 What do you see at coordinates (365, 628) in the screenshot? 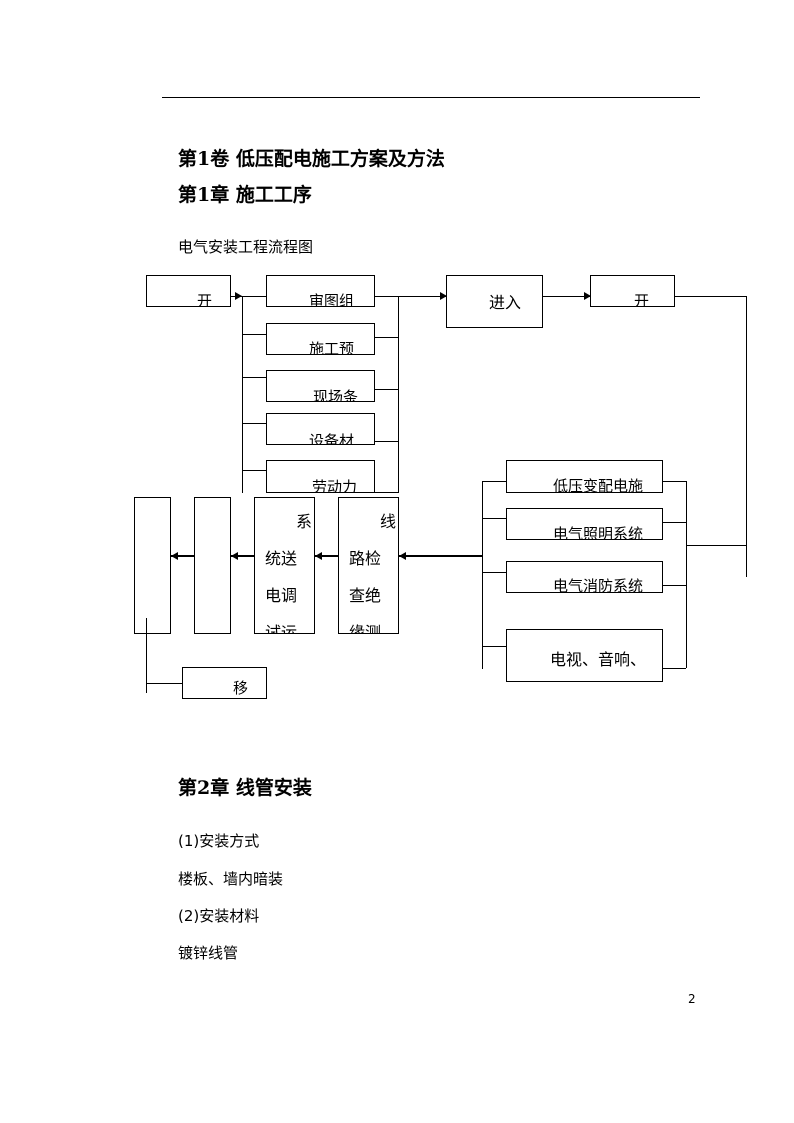
I see `flow-box-label: 缘测` at bounding box center [365, 628].